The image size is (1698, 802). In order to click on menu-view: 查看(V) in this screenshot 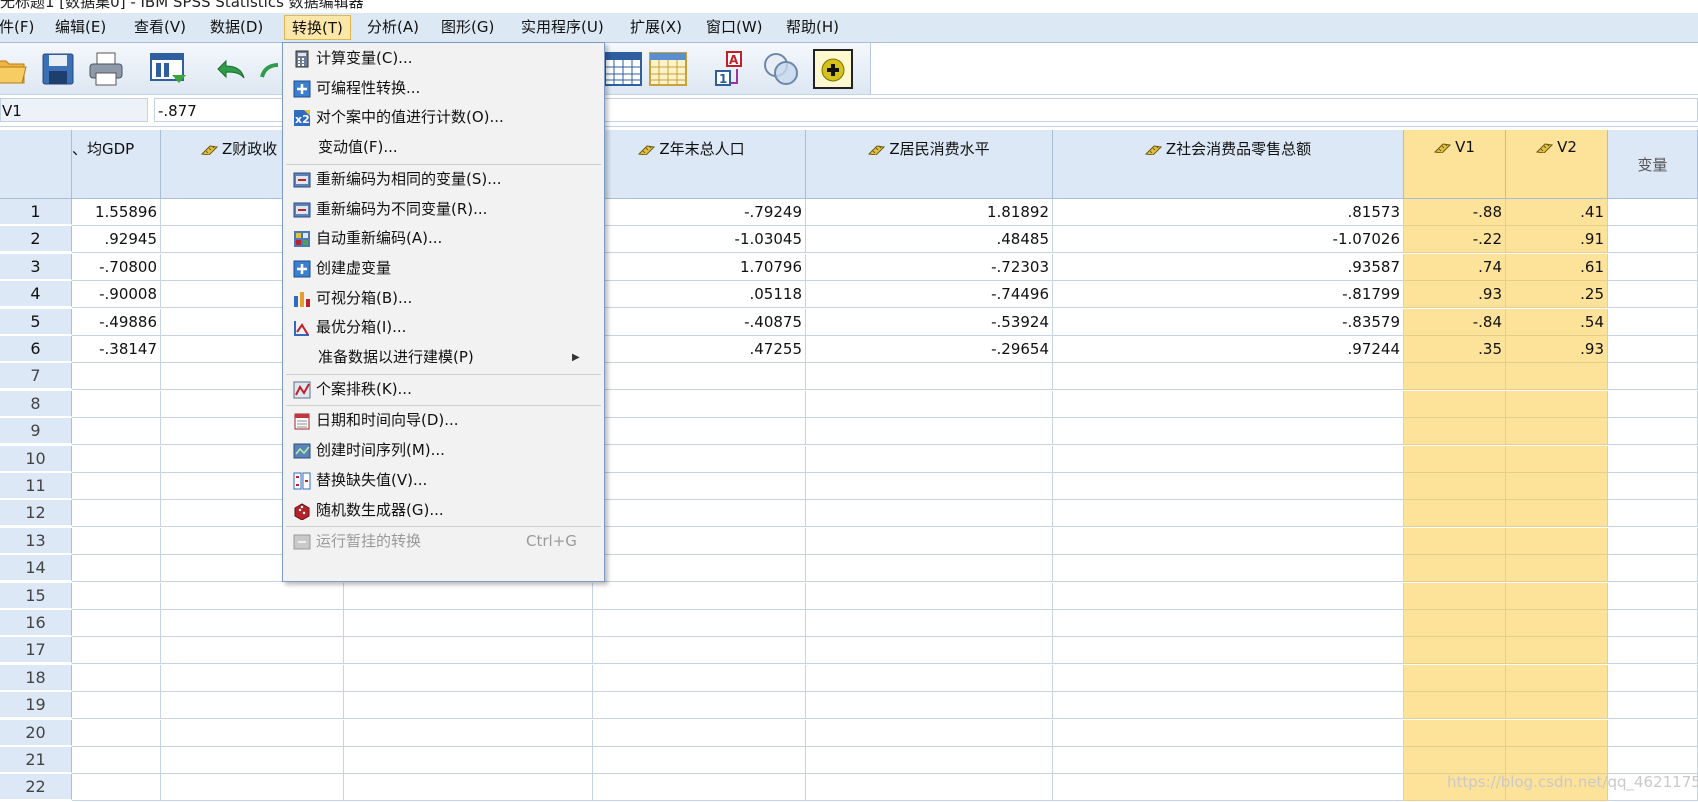, I will do `click(160, 27)`.